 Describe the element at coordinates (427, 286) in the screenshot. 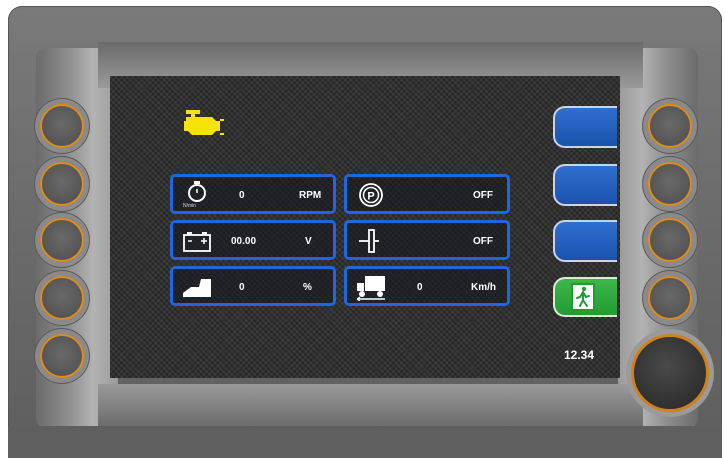

I see `vehicle-speed-tile: 0 Km/h` at that location.